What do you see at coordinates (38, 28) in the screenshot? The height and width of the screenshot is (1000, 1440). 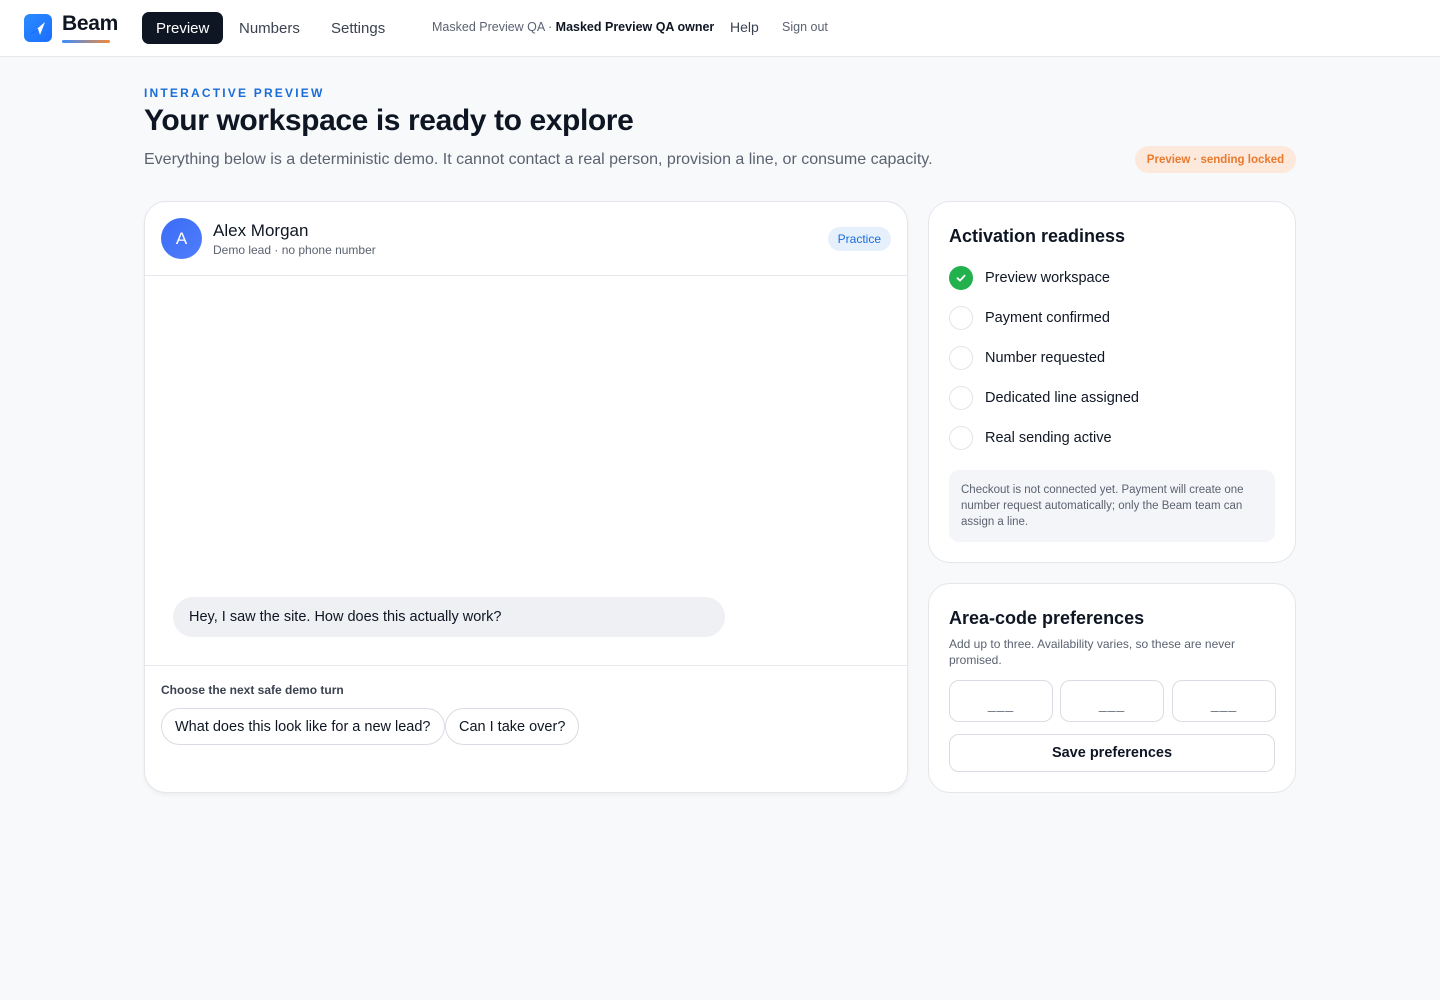 I see `paper-plane-icon` at bounding box center [38, 28].